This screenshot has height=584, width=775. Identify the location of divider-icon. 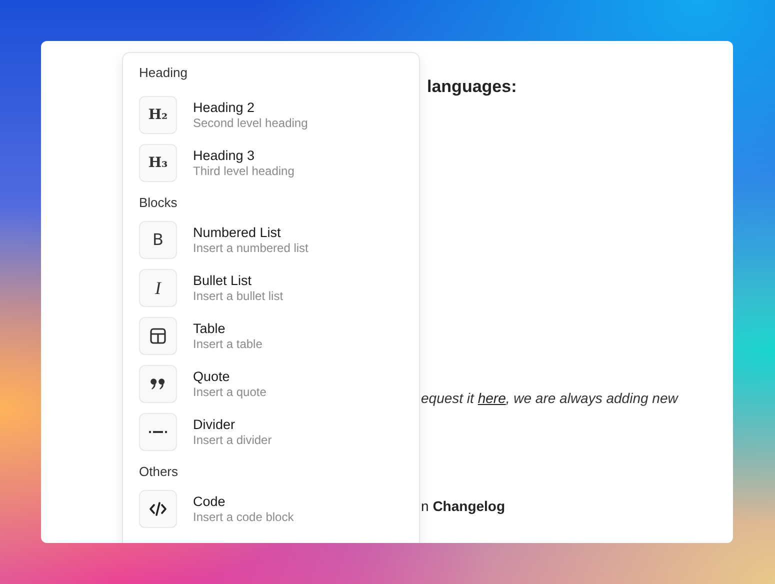
(158, 432).